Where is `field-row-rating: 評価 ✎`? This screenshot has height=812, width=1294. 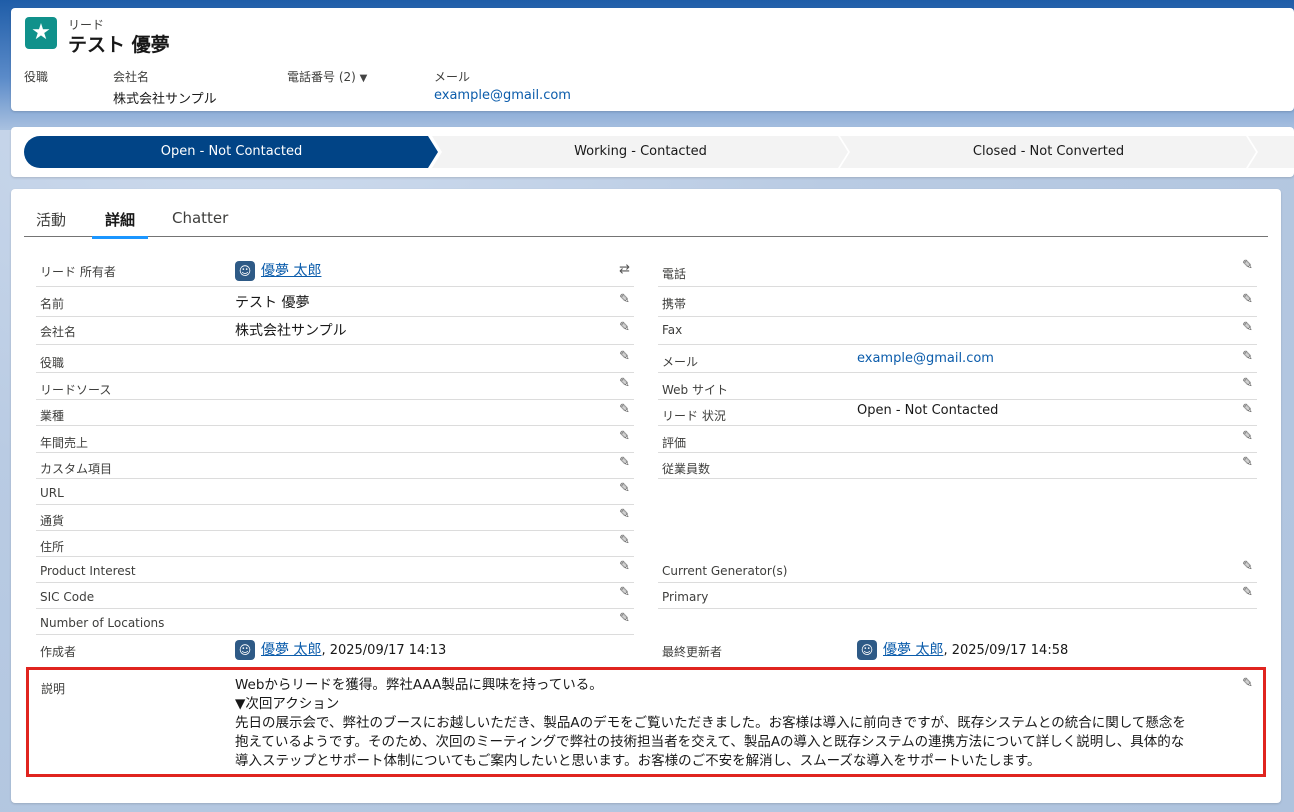
field-row-rating: 評価 ✎ is located at coordinates (957, 439).